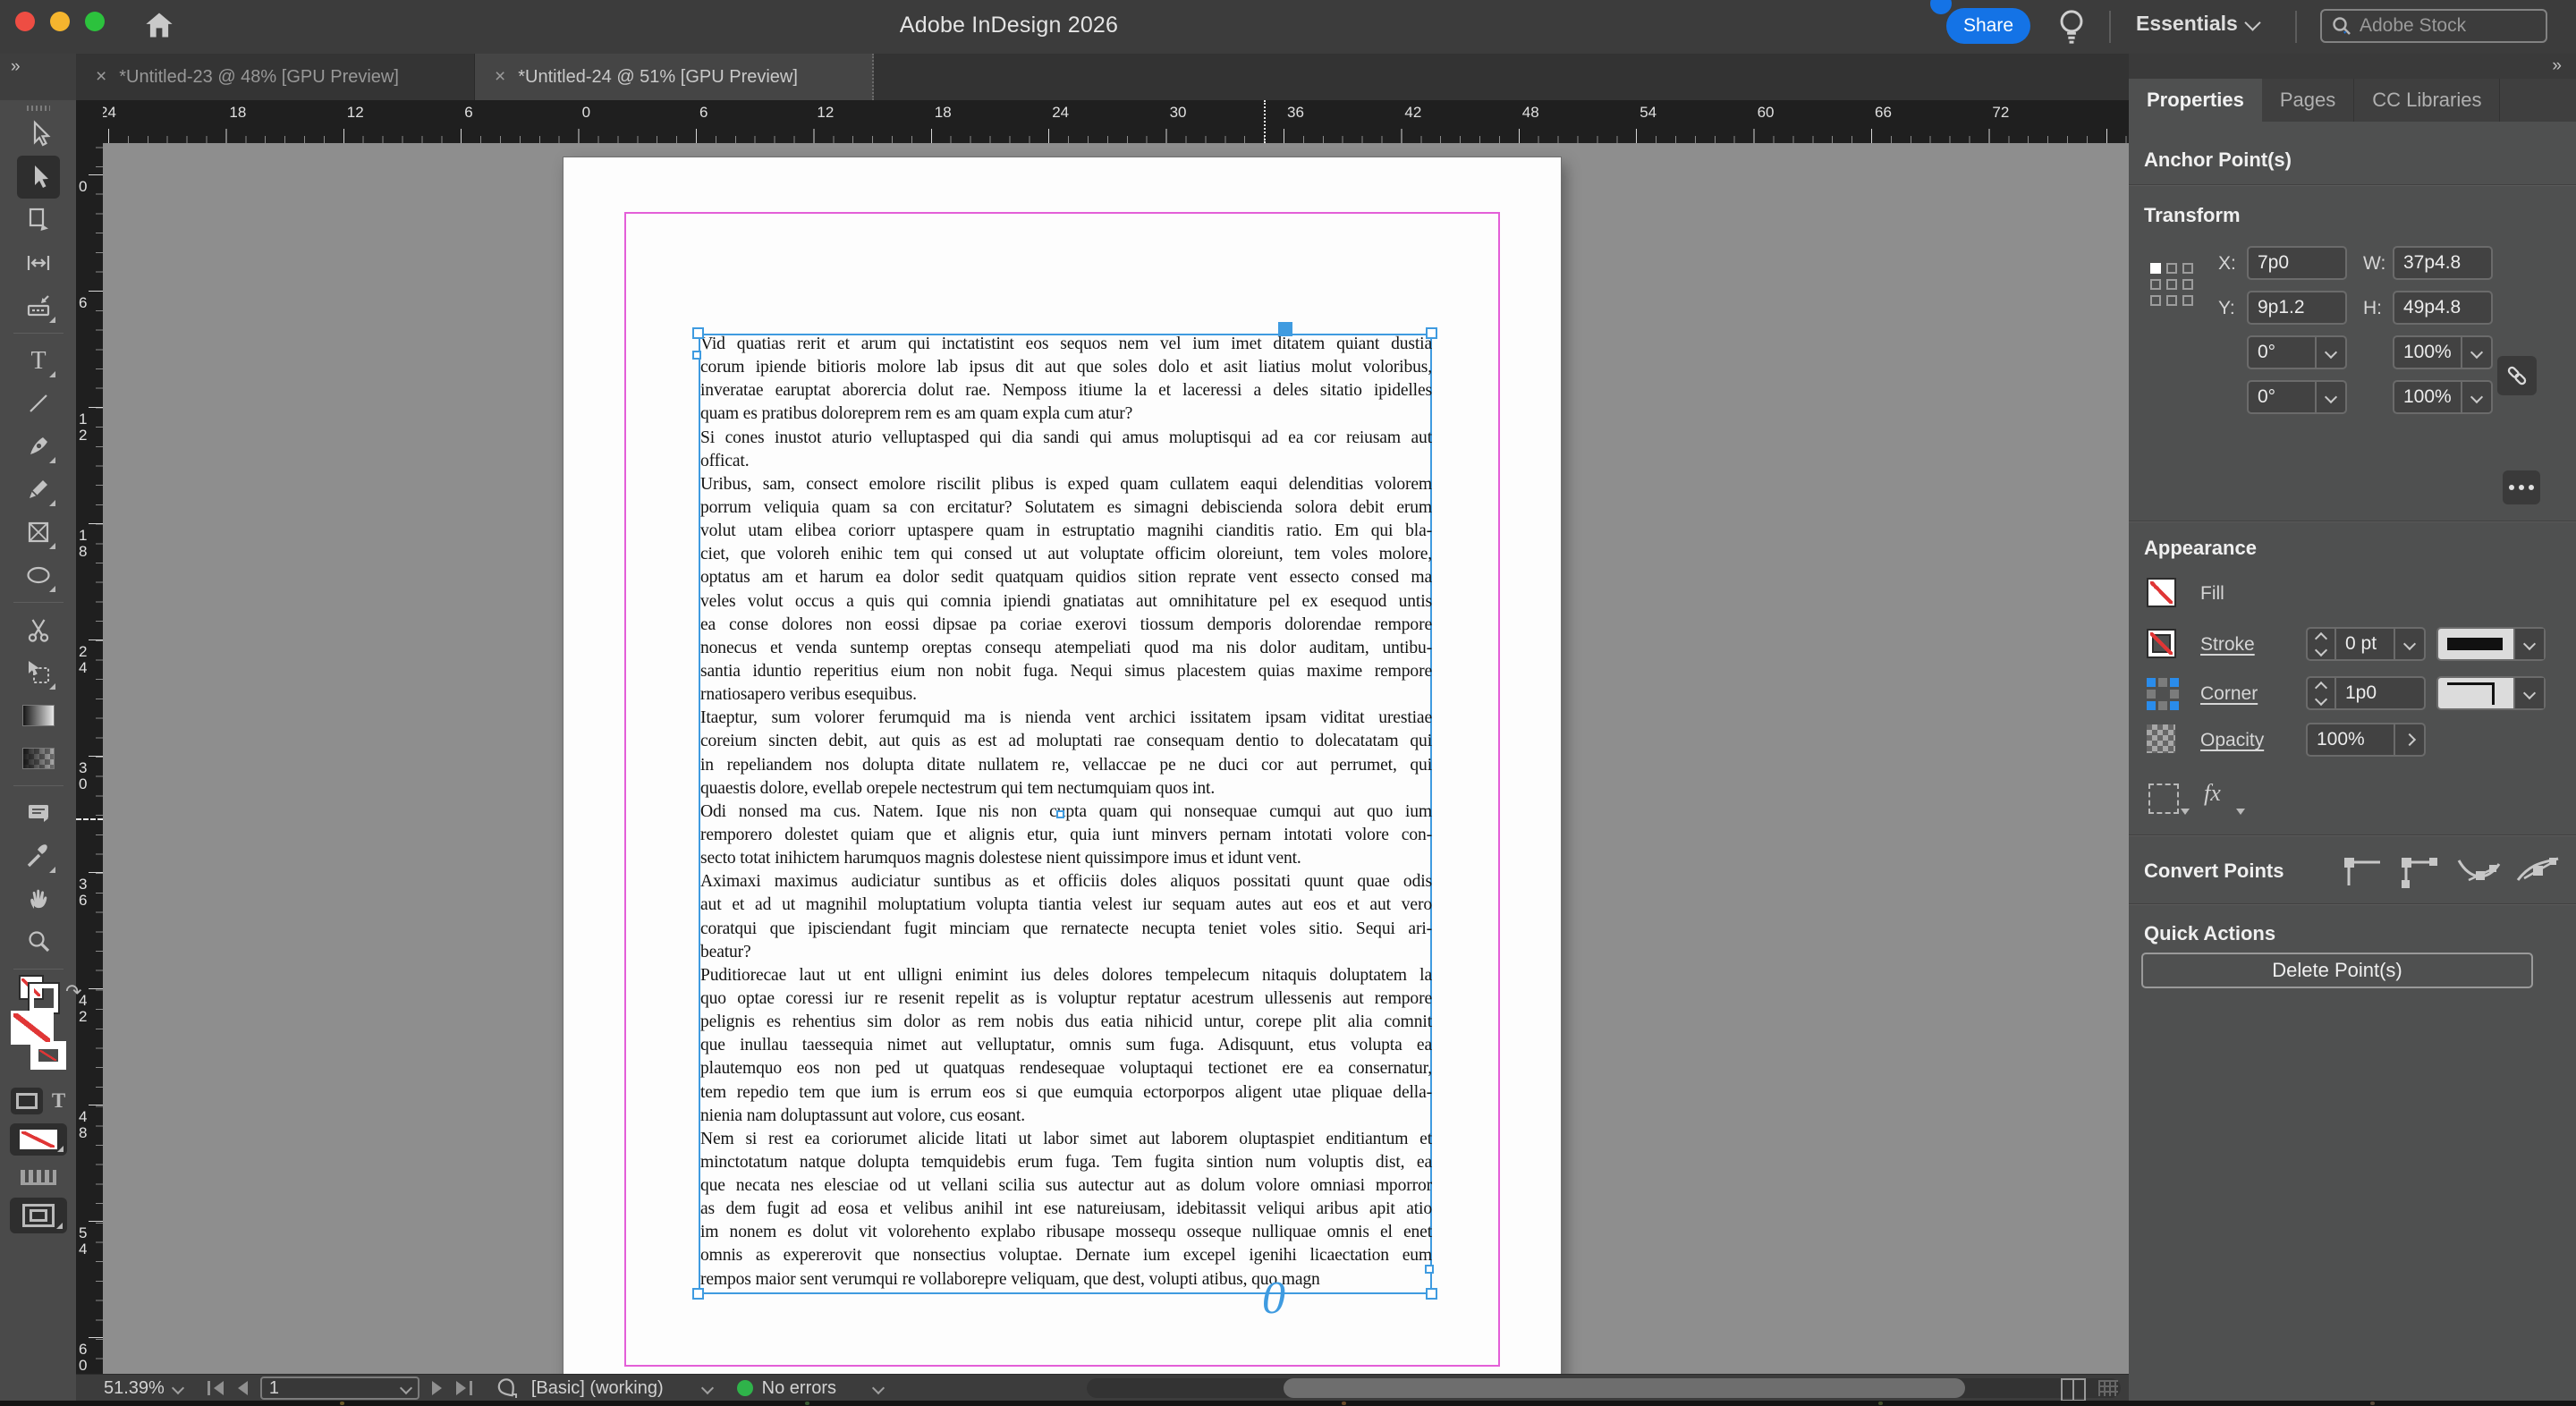  What do you see at coordinates (38, 630) in the screenshot?
I see `scissors-tool` at bounding box center [38, 630].